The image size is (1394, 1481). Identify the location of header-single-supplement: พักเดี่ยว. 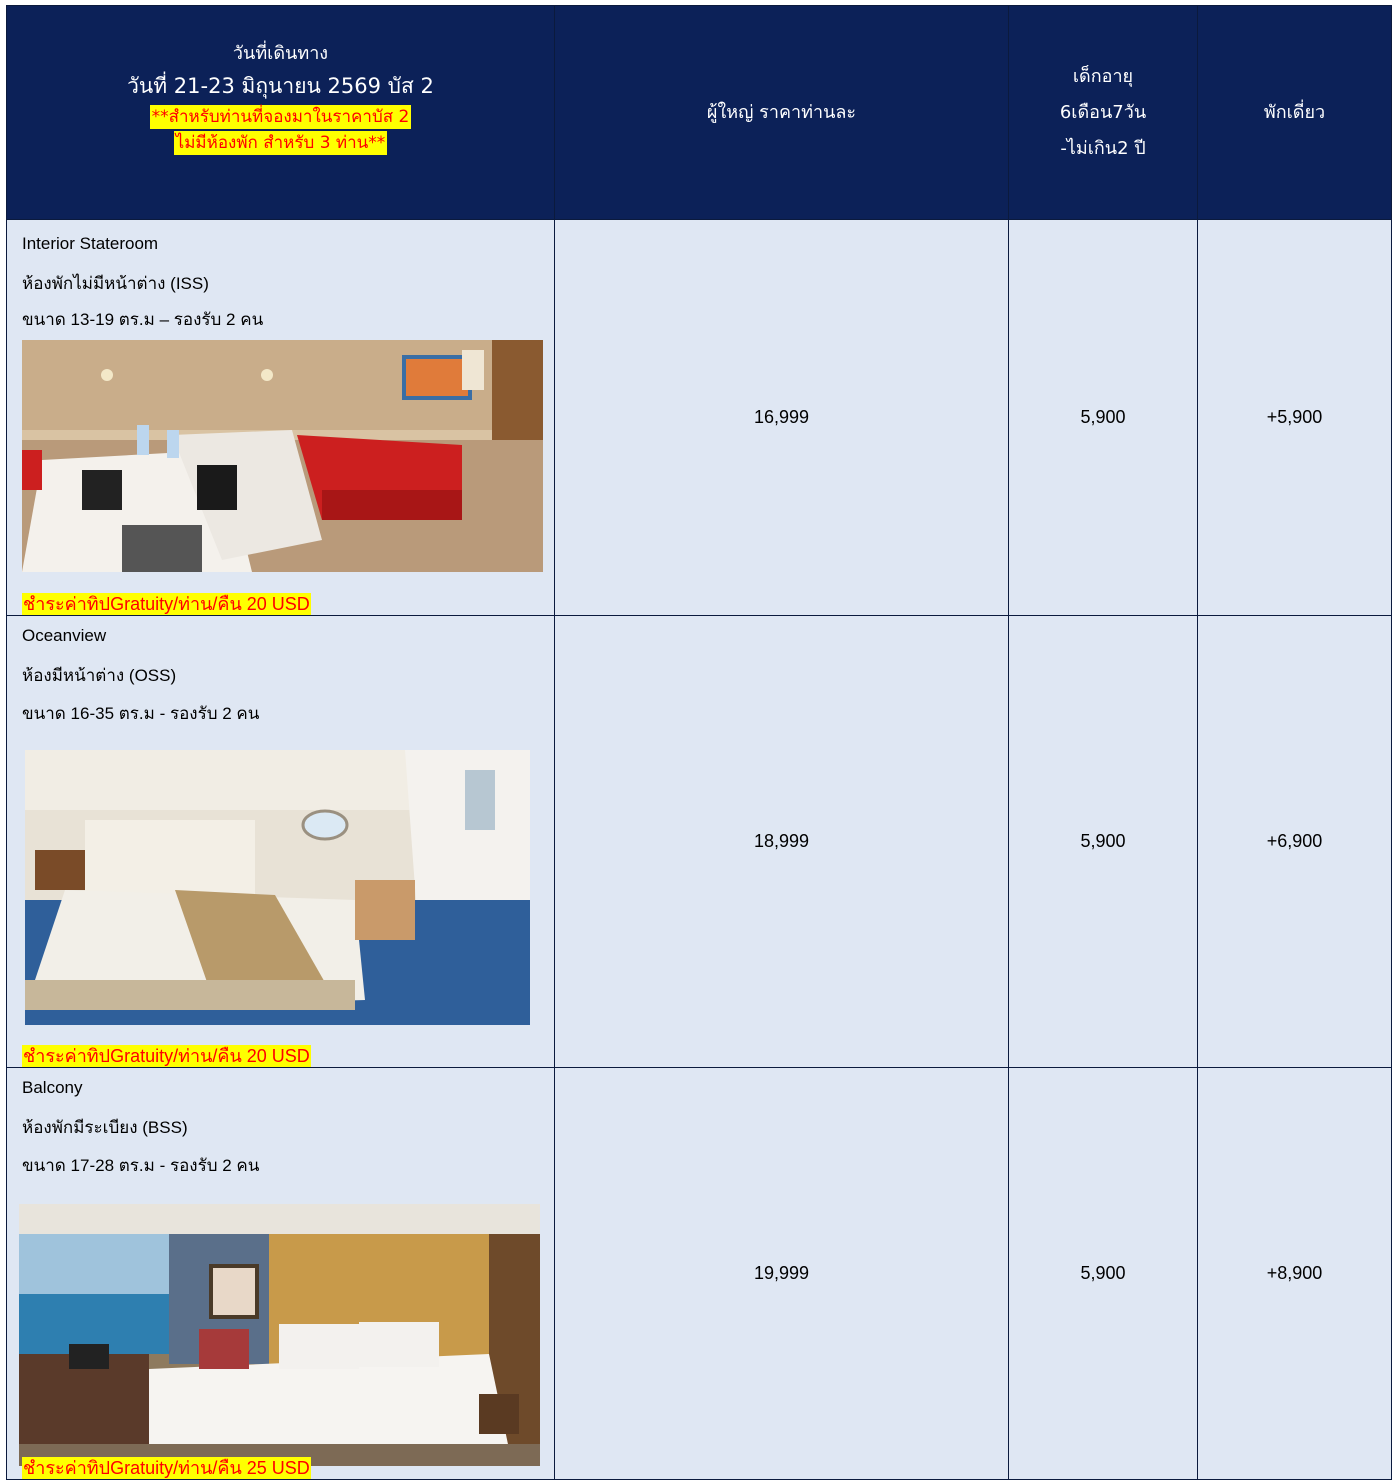
(1294, 112).